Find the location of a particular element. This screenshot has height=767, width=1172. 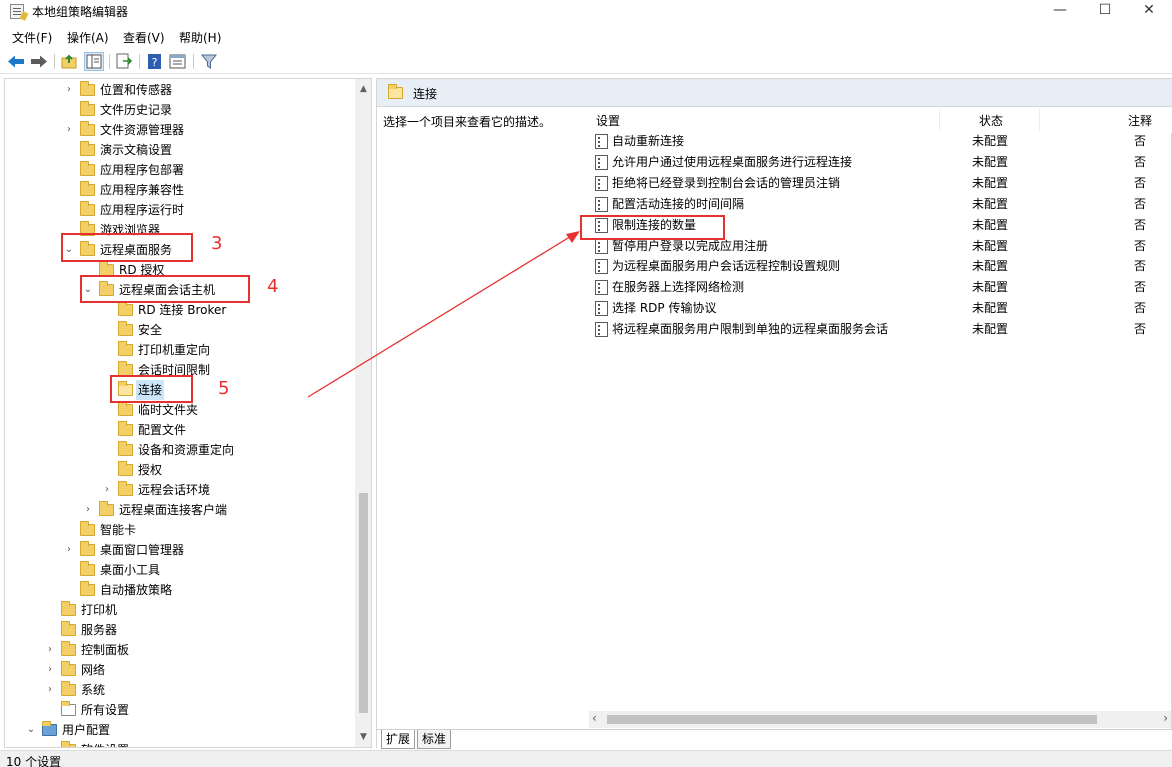

tree-item-presentation-settings: 演示文稿设置 is located at coordinates (178, 150).